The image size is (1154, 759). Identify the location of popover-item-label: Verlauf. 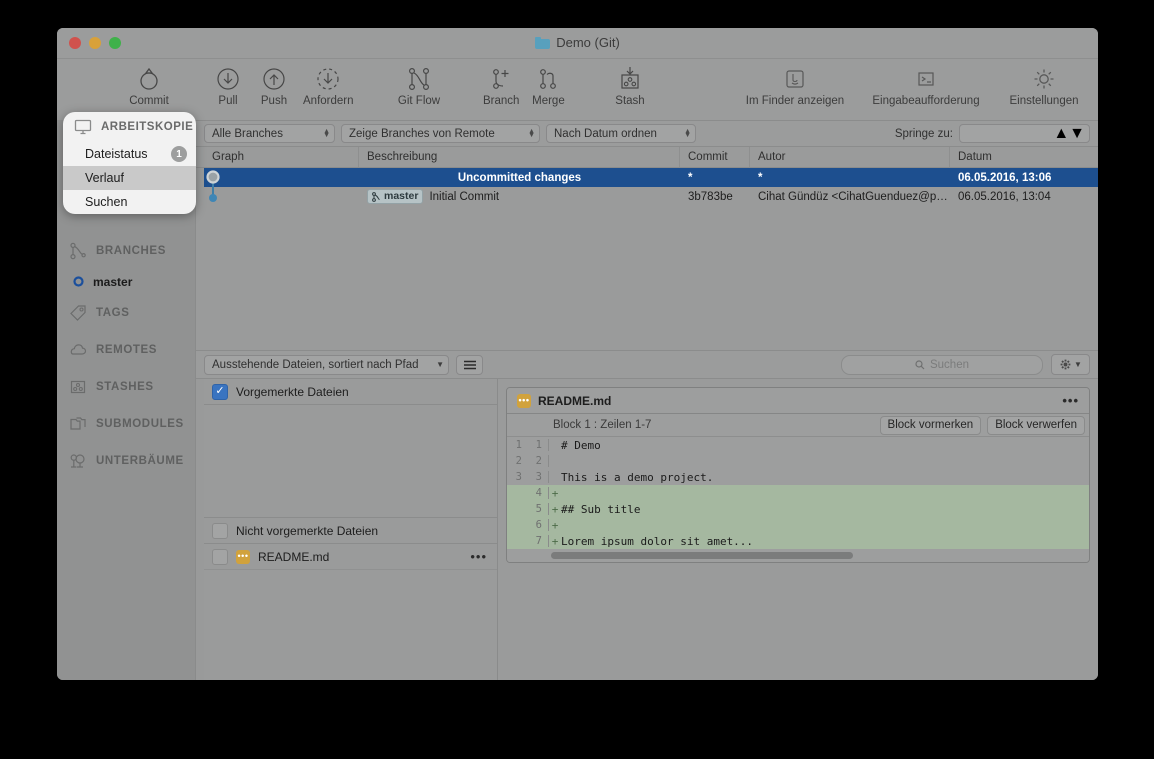
(104, 178).